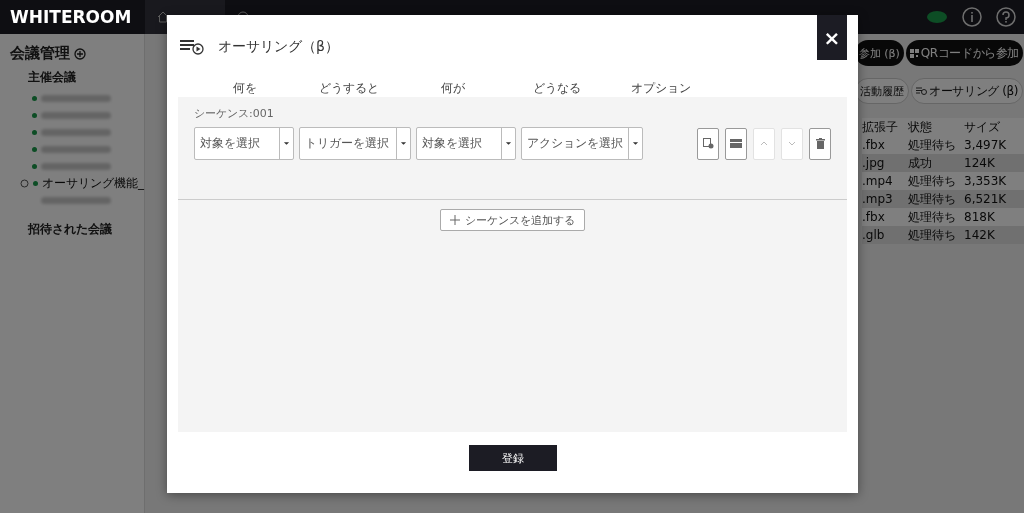 This screenshot has height=513, width=1024. I want to click on plus-icon, so click(455, 220).